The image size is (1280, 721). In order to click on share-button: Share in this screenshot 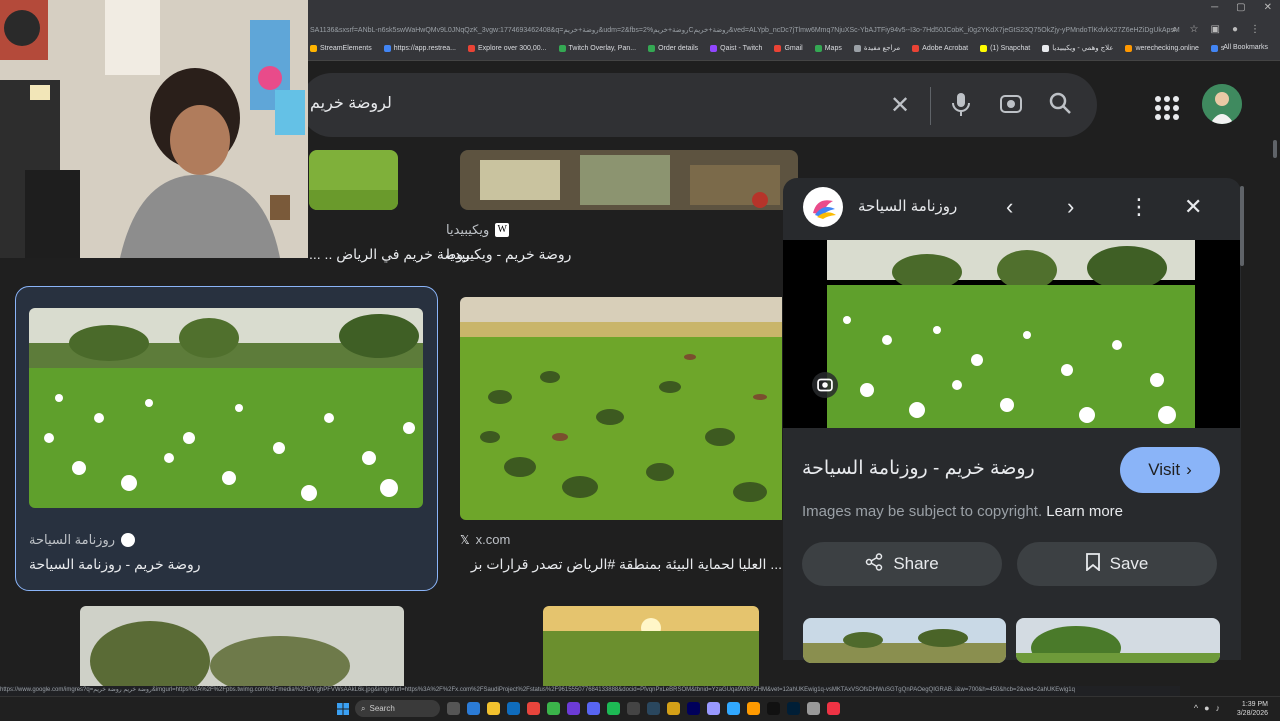, I will do `click(902, 564)`.